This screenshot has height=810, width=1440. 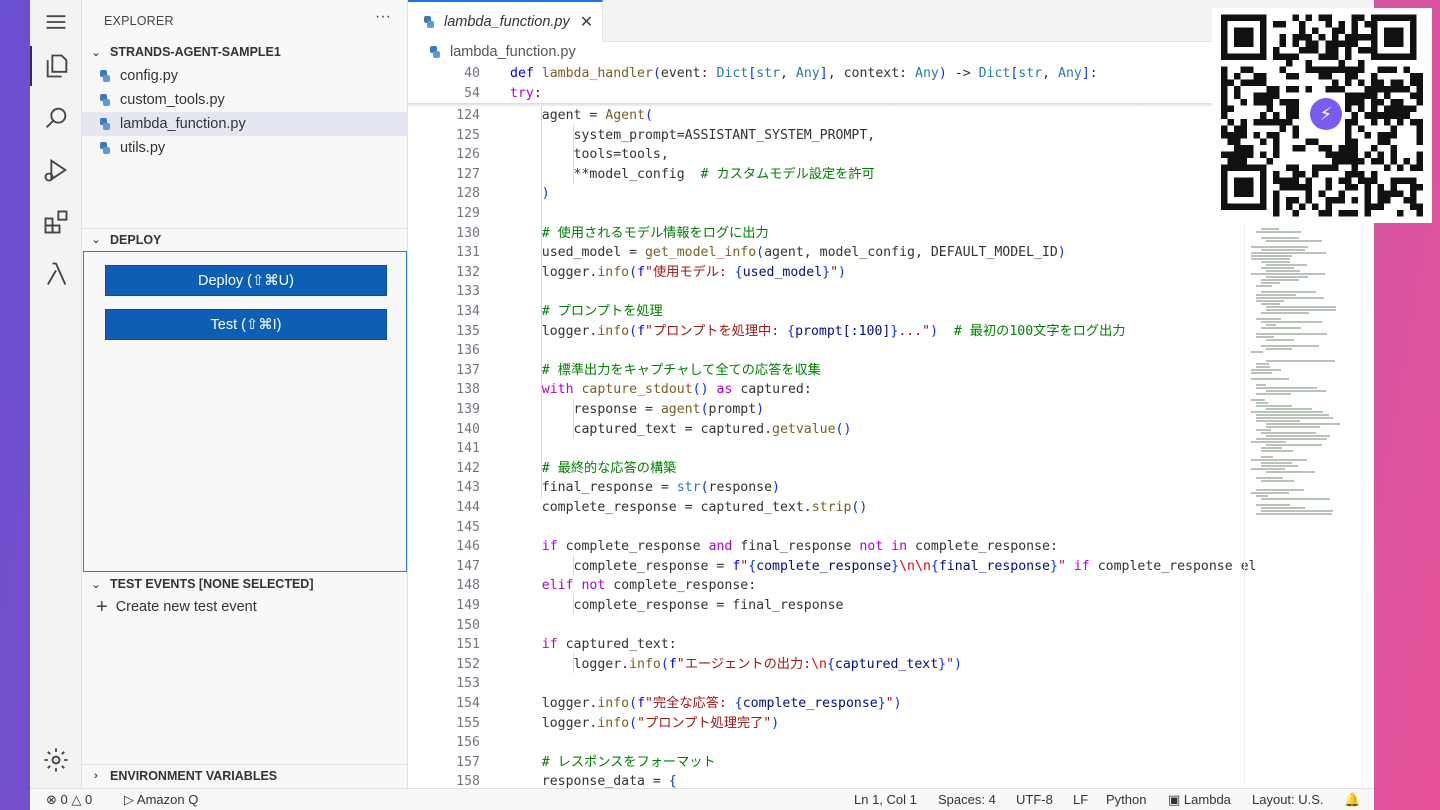 What do you see at coordinates (56, 222) in the screenshot?
I see `extensions-icon` at bounding box center [56, 222].